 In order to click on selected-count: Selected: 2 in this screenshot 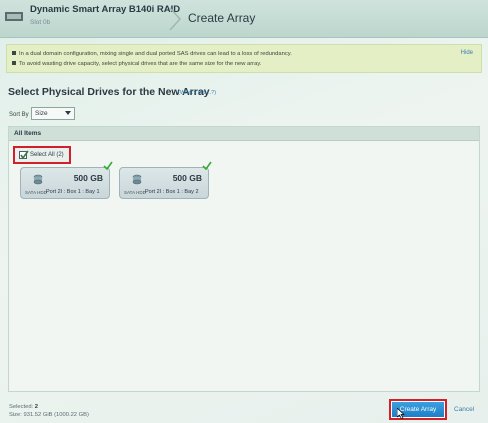, I will do `click(23, 407)`.